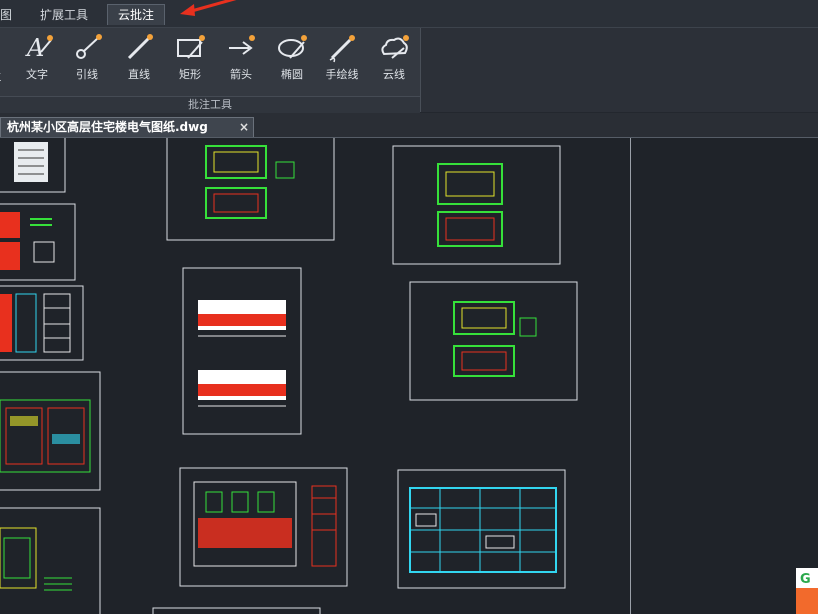 This screenshot has height=614, width=818. Describe the element at coordinates (139, 62) in the screenshot. I see `line-tool-button: 直线` at that location.